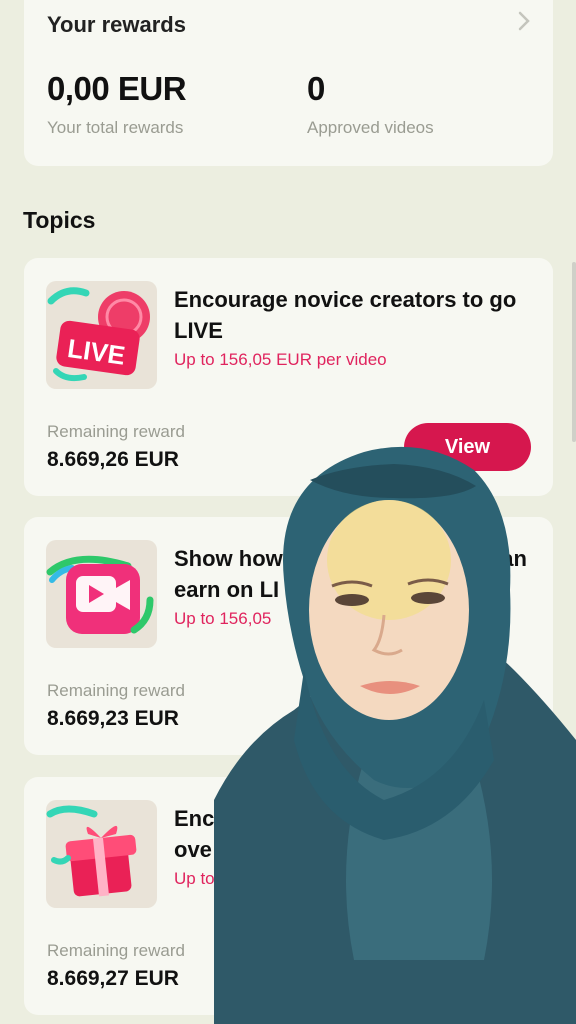  I want to click on remaining-reward-value: 8.669,26 EUR, so click(113, 459).